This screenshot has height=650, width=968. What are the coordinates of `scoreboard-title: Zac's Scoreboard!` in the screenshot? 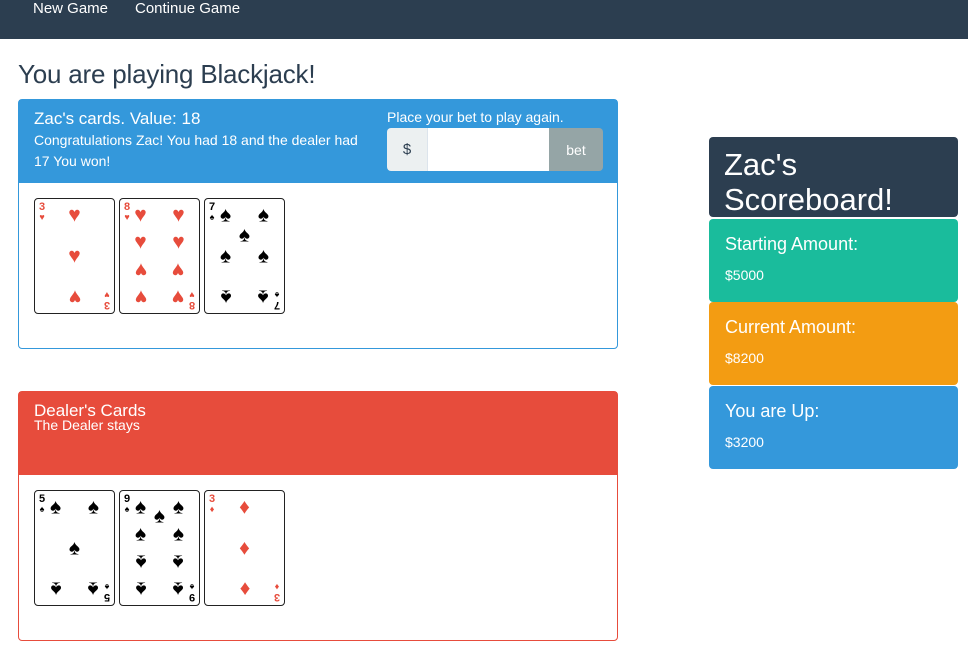 It's located at (808, 182).